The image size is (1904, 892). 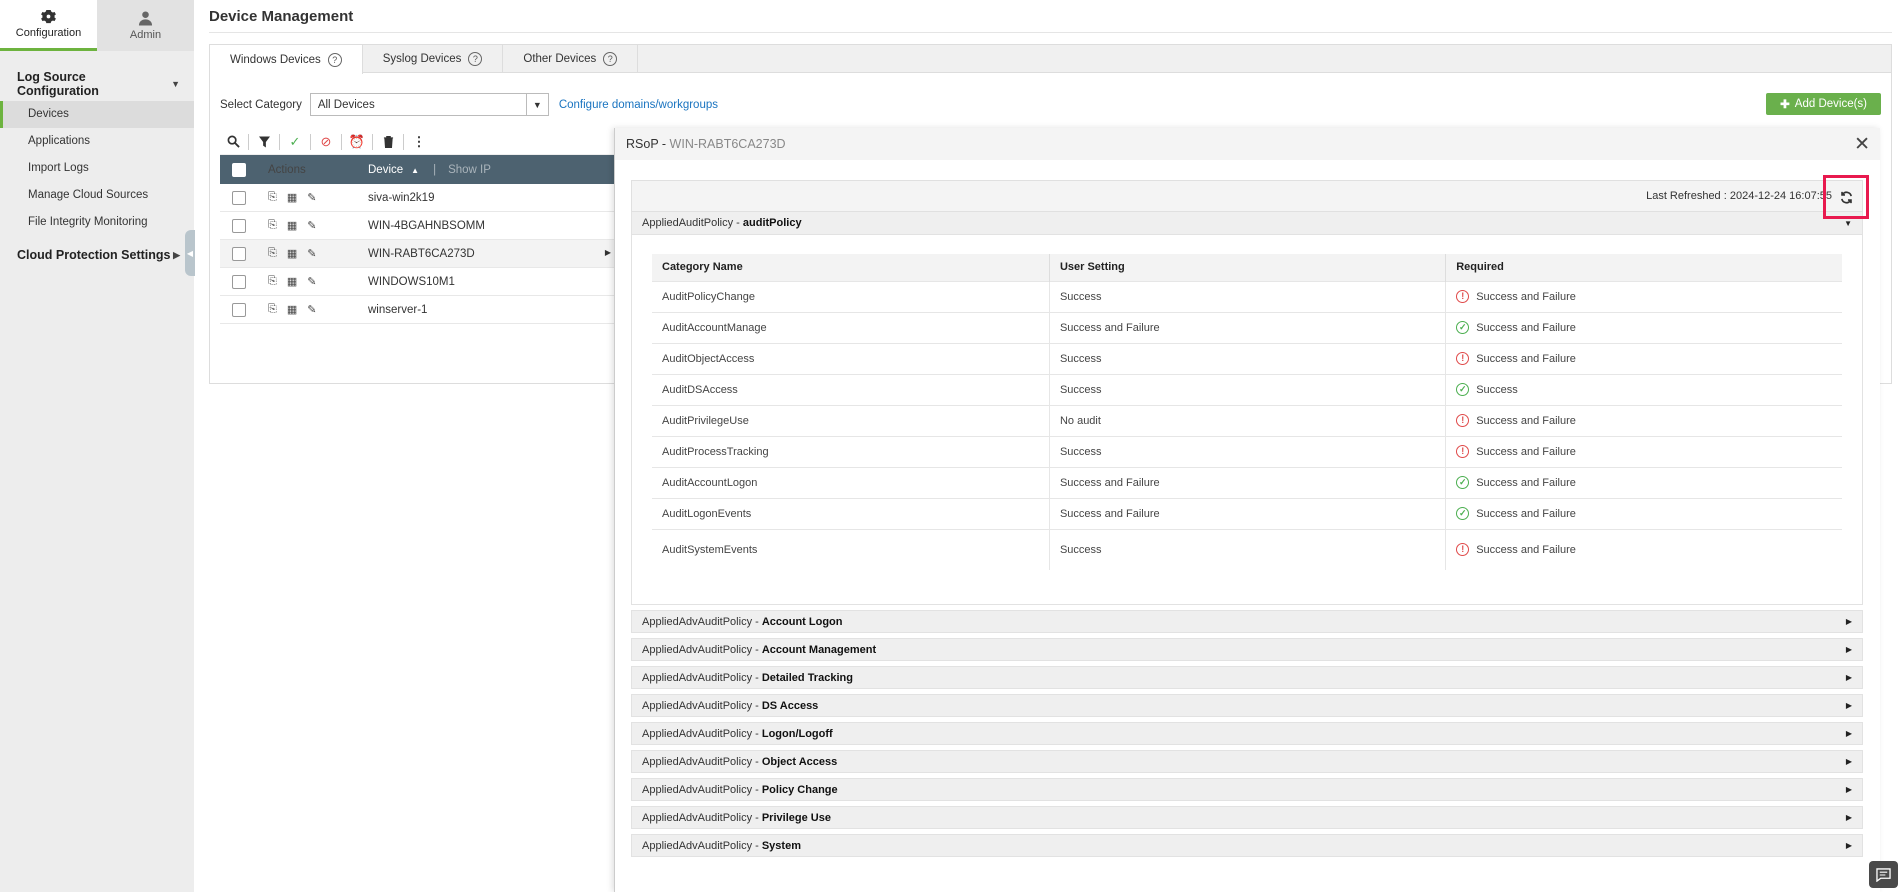 What do you see at coordinates (419, 142) in the screenshot?
I see `more-options-icon: ⋮` at bounding box center [419, 142].